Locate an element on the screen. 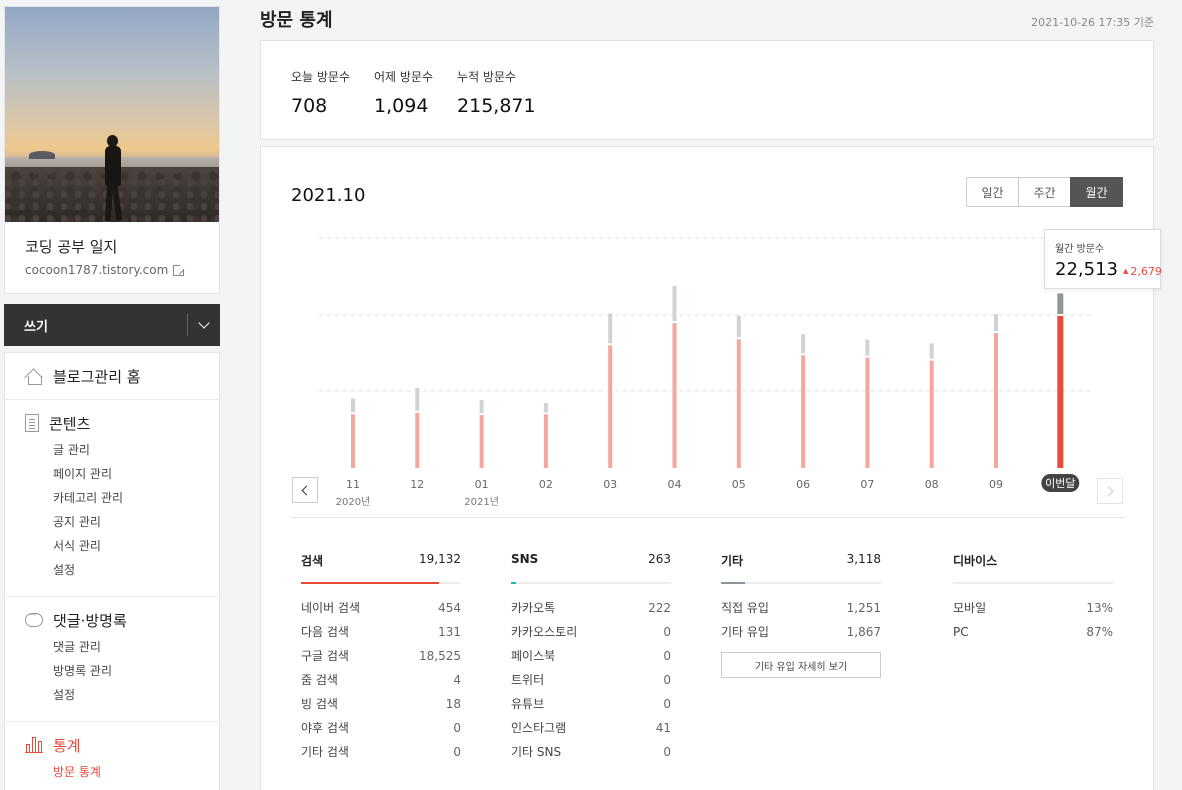 The height and width of the screenshot is (790, 1182). menu-sub-visit-stats: 방문 통계 is located at coordinates (112, 772).